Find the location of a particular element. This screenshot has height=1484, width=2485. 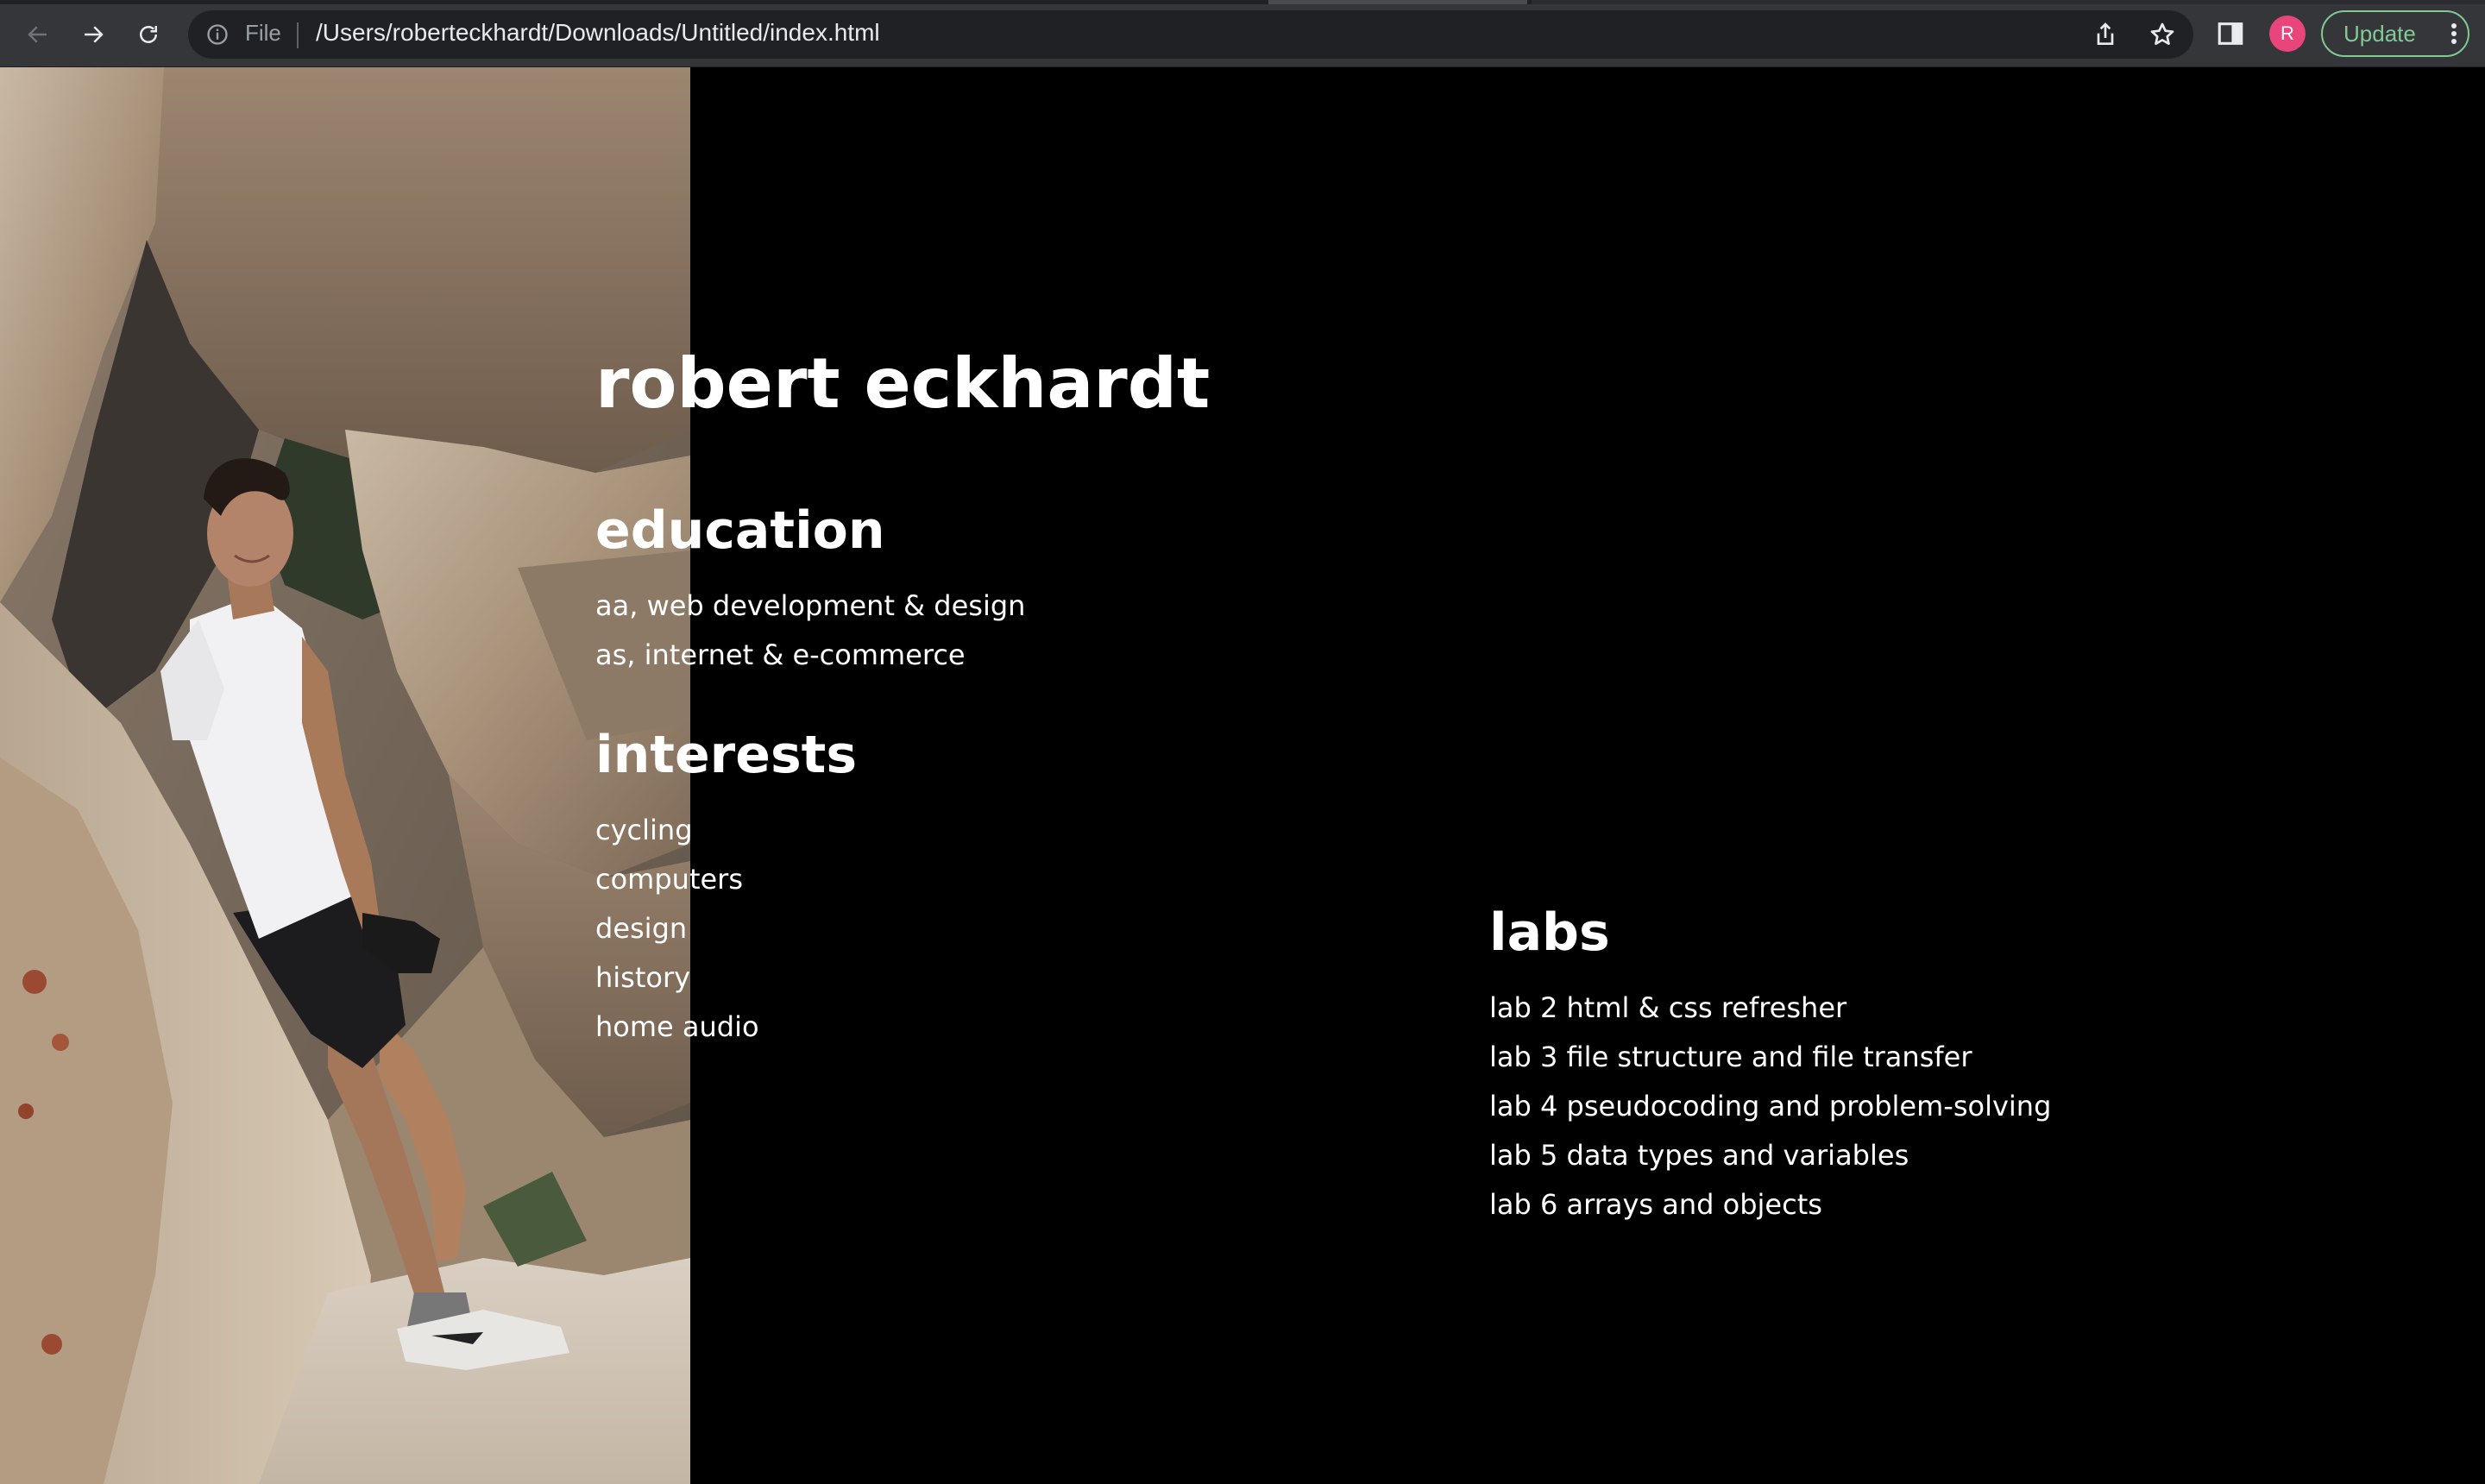

scheme-label: File is located at coordinates (263, 33).